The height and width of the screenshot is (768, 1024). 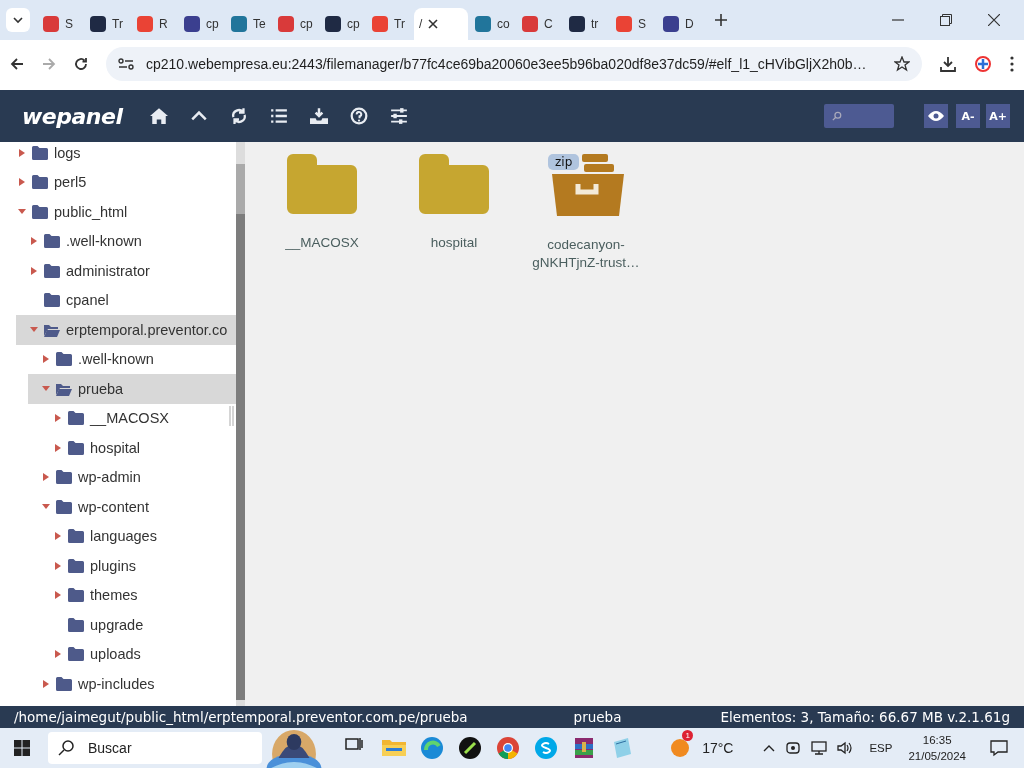 I want to click on tree-item: plugins, so click(x=138, y=566).